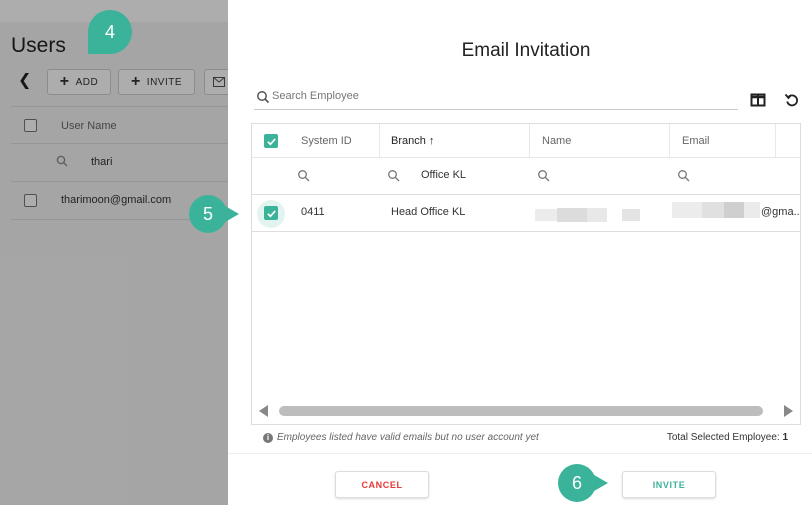  What do you see at coordinates (268, 437) in the screenshot?
I see `info-icon: i` at bounding box center [268, 437].